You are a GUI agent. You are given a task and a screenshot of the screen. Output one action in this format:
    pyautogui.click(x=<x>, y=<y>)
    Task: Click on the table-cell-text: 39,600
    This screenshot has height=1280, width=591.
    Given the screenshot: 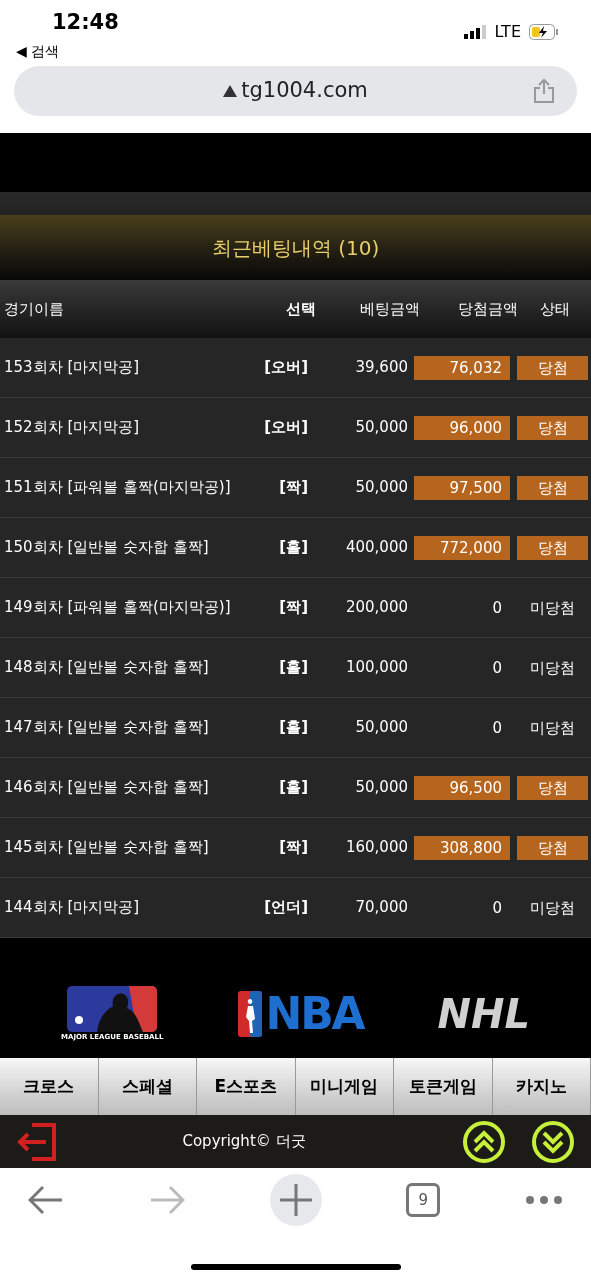 What is the action you would take?
    pyautogui.click(x=381, y=368)
    